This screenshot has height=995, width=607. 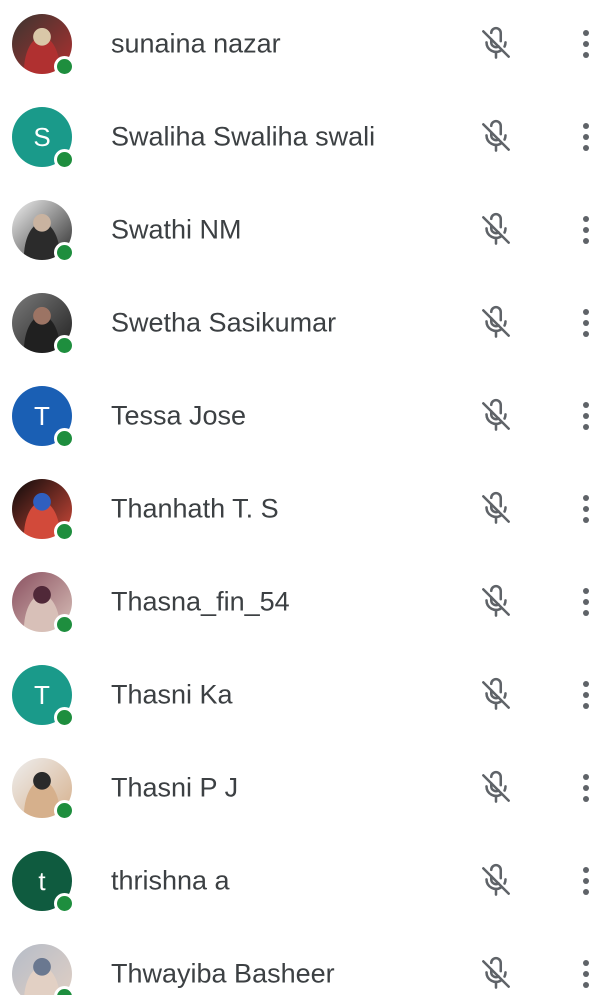 What do you see at coordinates (243, 136) in the screenshot?
I see `participant-name: Swaliha Swaliha swali` at bounding box center [243, 136].